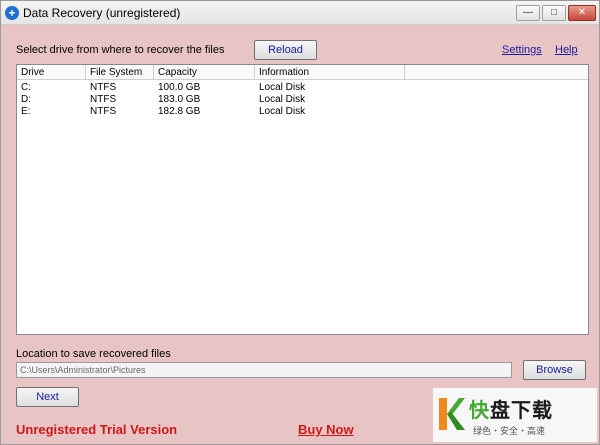 The width and height of the screenshot is (600, 445). Describe the element at coordinates (330, 72) in the screenshot. I see `column-header-information: Information` at that location.